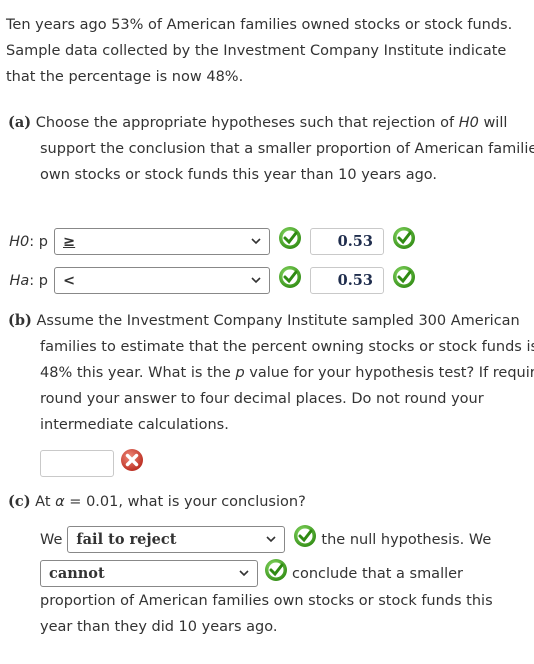 Image resolution: width=534 pixels, height=664 pixels. Describe the element at coordinates (77, 463) in the screenshot. I see `p-value-input` at that location.